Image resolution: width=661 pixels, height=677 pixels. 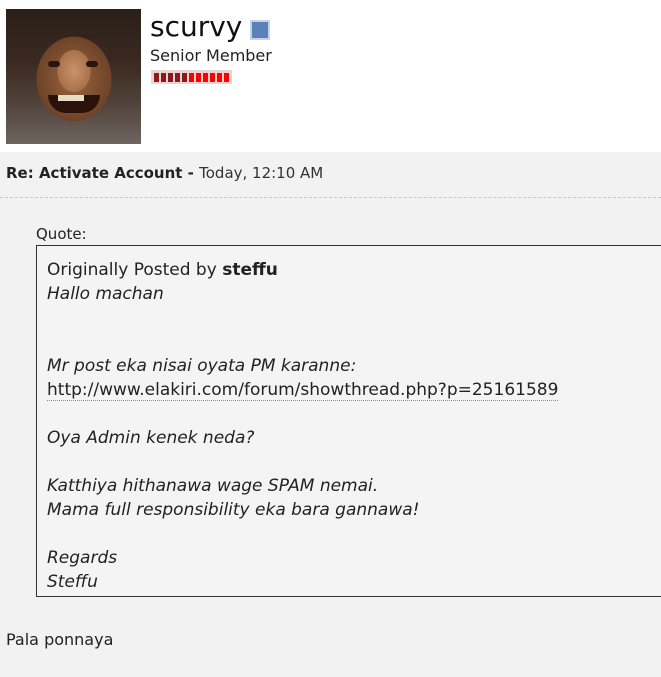 I want to click on user-title: Senior Member, so click(x=211, y=55).